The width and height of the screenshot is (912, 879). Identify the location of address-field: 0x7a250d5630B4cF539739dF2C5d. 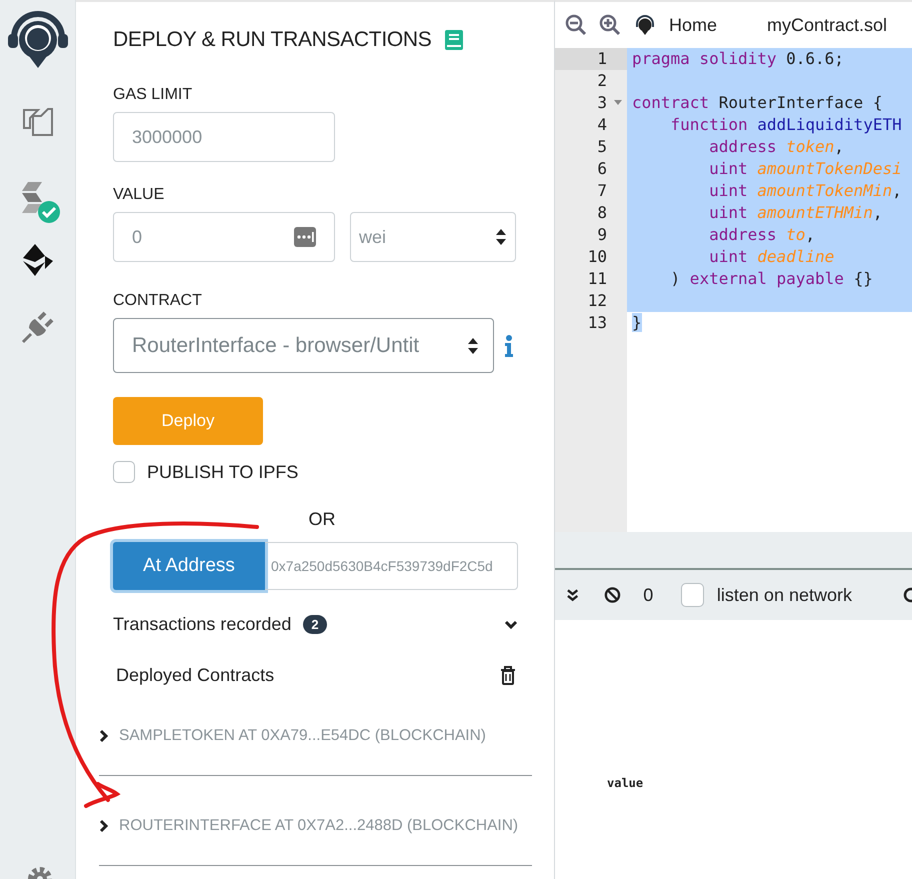
(391, 566).